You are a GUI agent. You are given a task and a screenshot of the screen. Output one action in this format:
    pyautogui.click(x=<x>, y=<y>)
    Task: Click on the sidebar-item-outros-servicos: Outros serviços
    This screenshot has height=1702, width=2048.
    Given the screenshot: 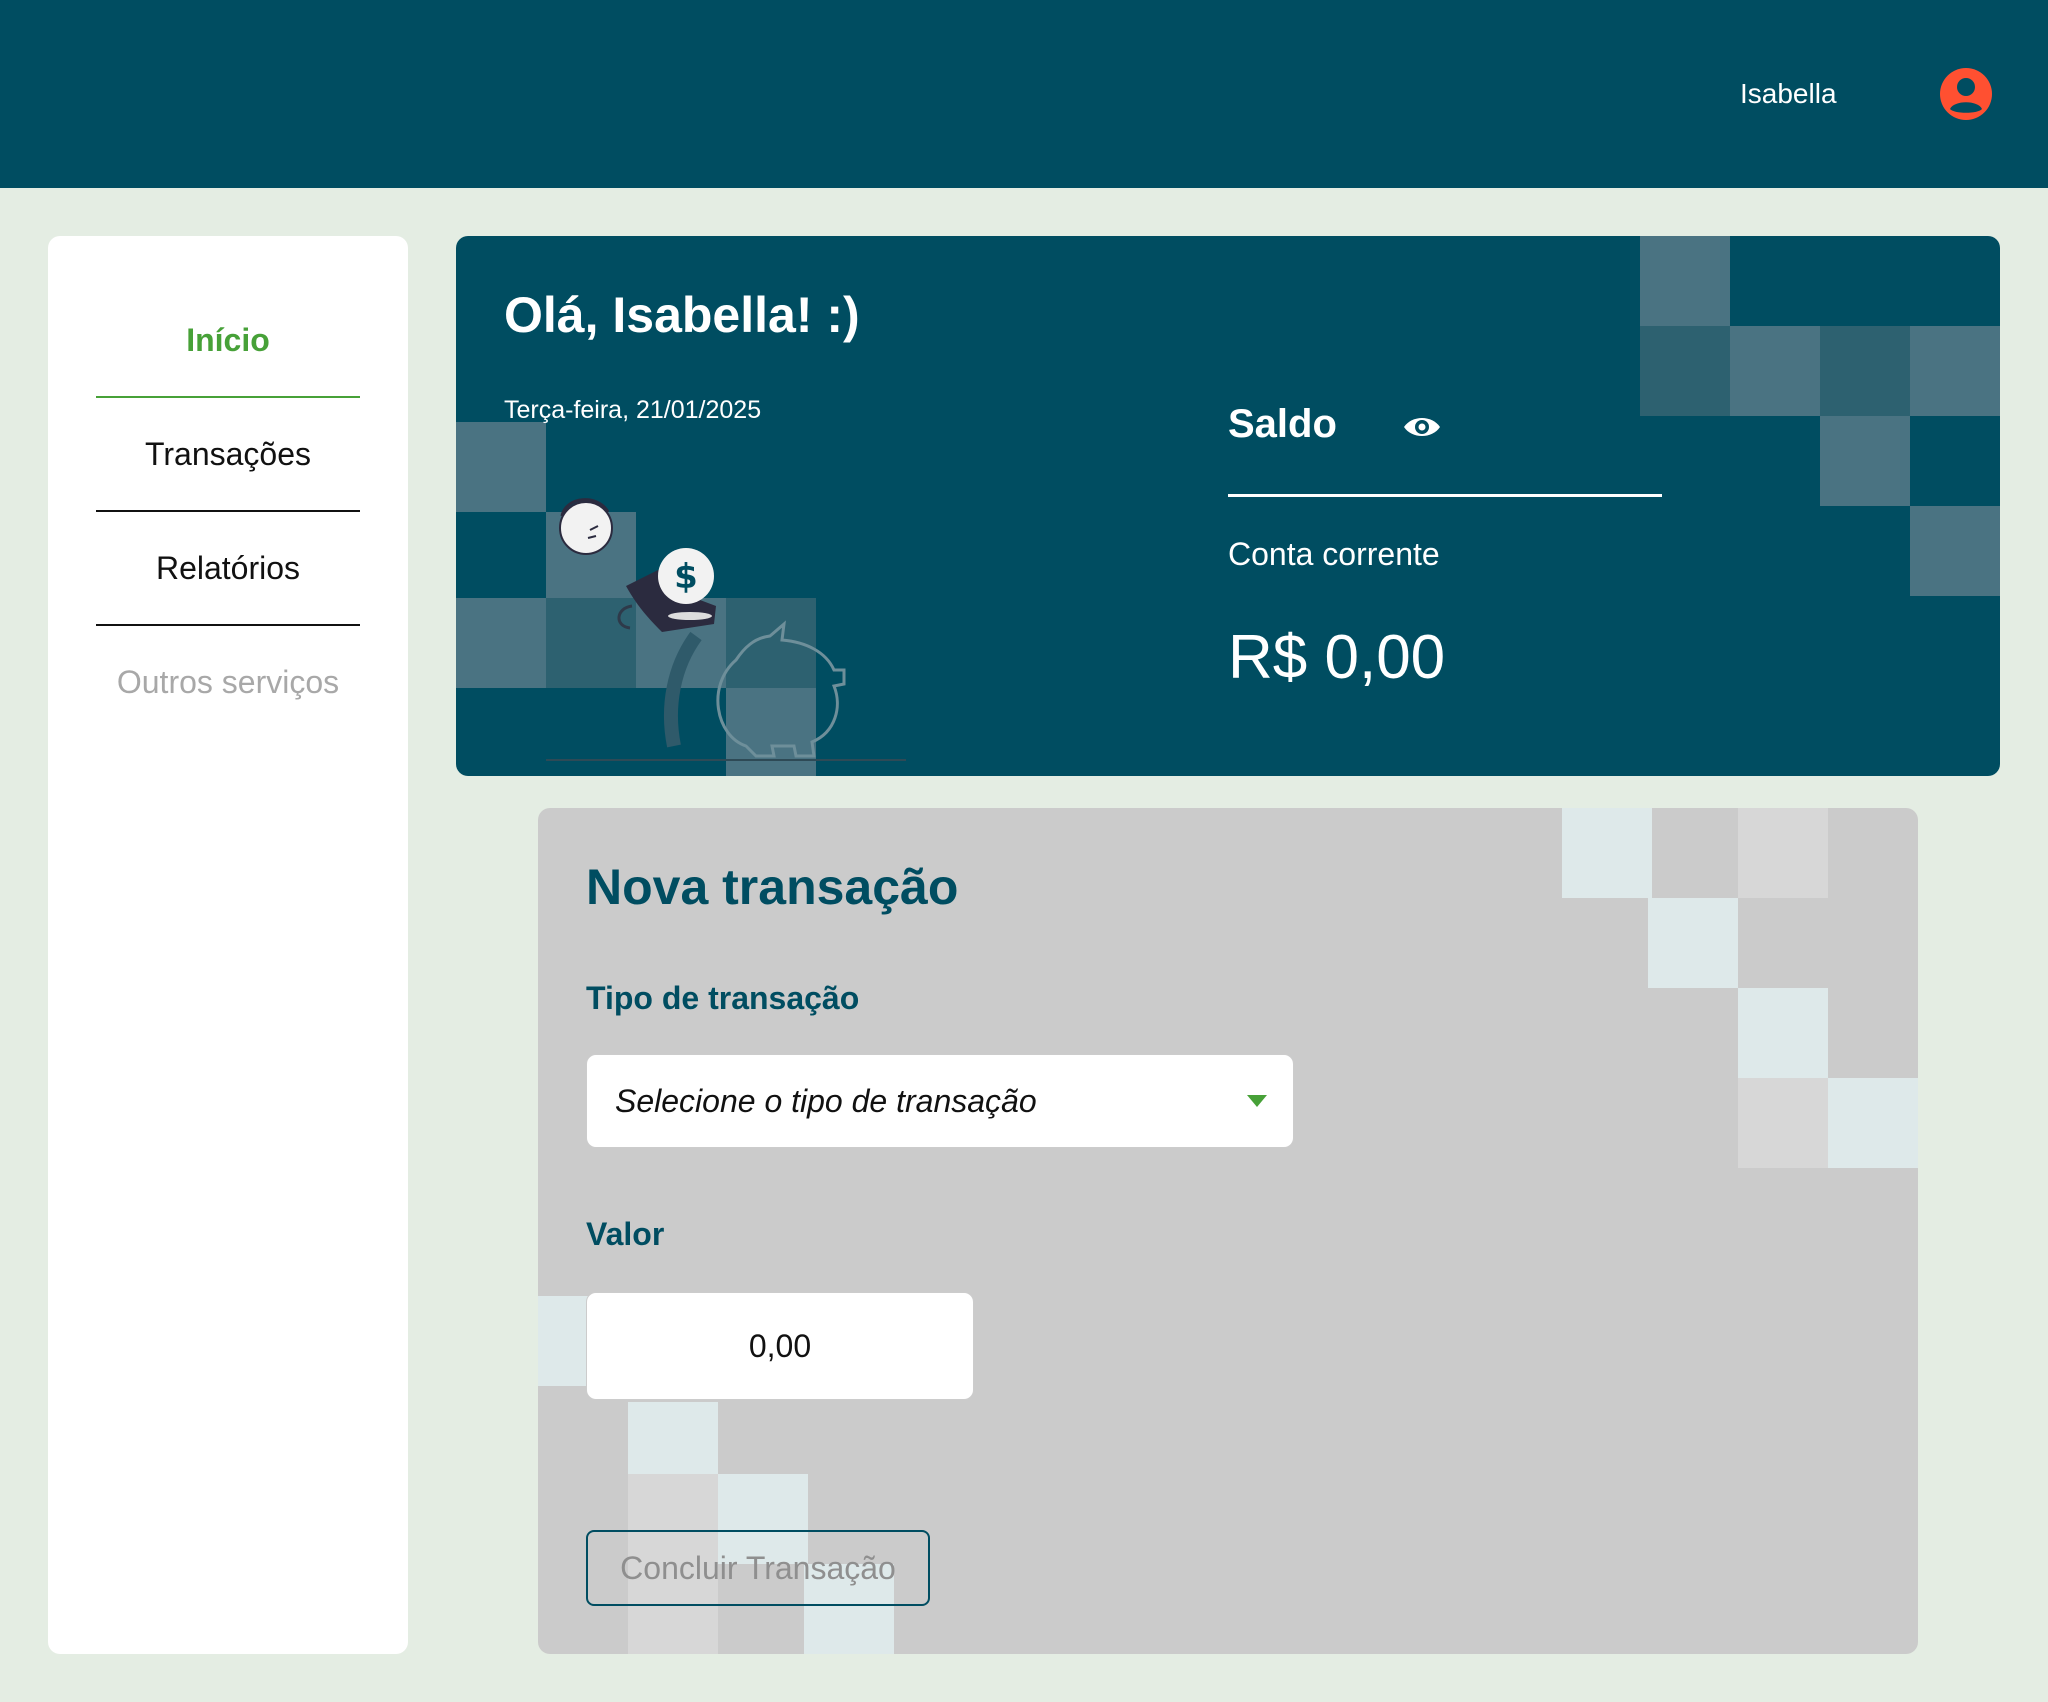 What is the action you would take?
    pyautogui.click(x=228, y=682)
    